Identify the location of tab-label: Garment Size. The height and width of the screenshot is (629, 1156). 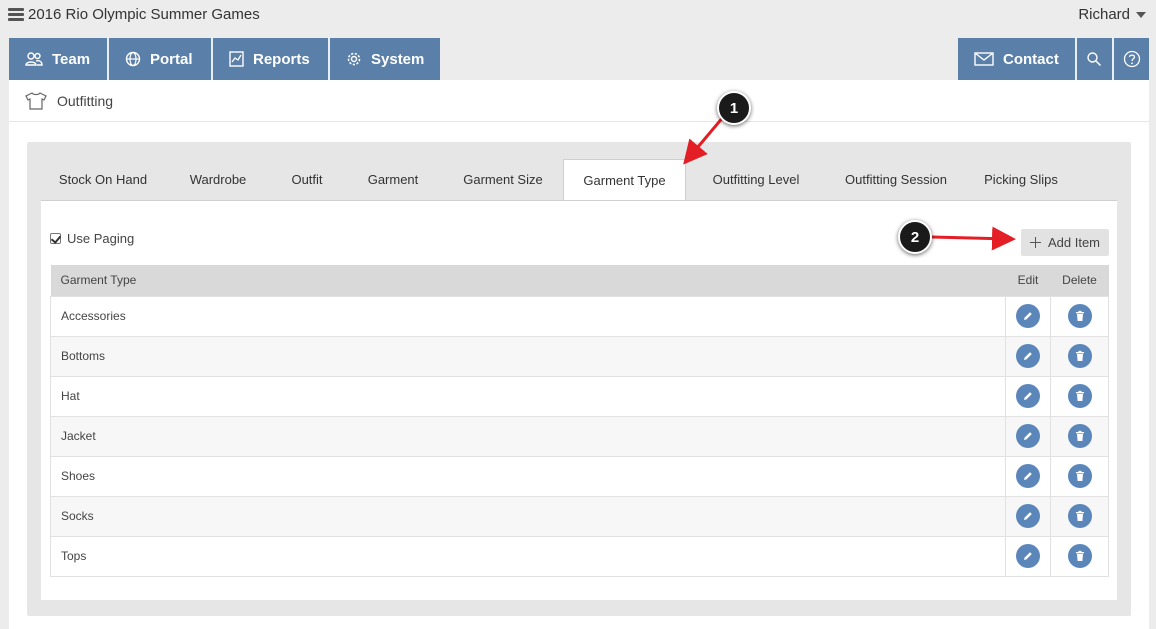
(503, 179).